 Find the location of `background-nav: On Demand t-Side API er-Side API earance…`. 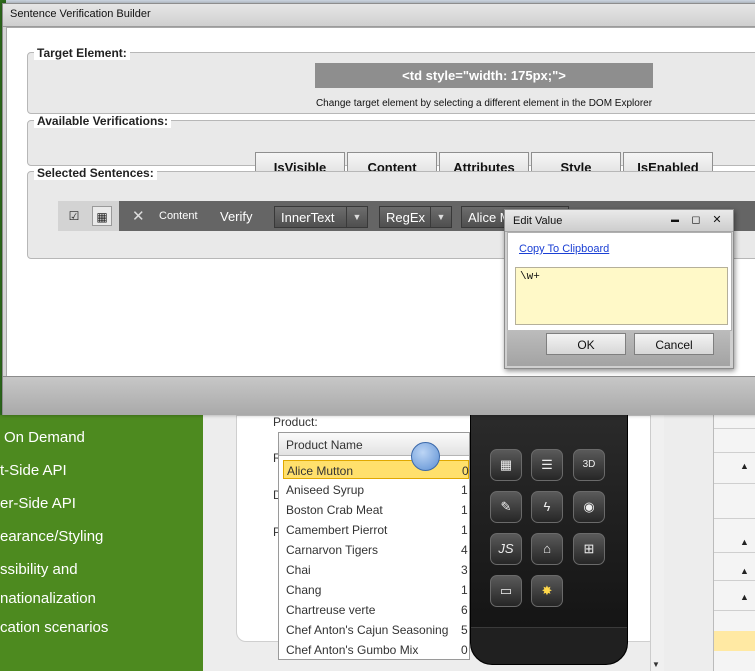

background-nav: On Demand t-Side API er-Side API earance… is located at coordinates (101, 543).